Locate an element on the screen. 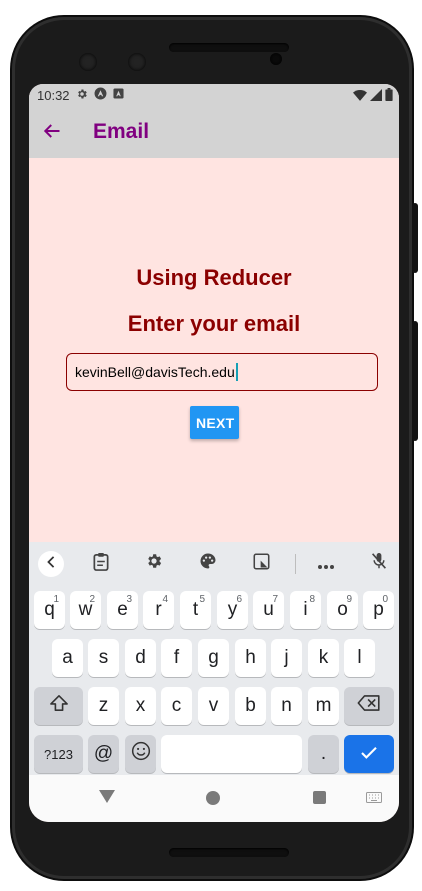 The image size is (422, 891). key-n: n is located at coordinates (286, 706).